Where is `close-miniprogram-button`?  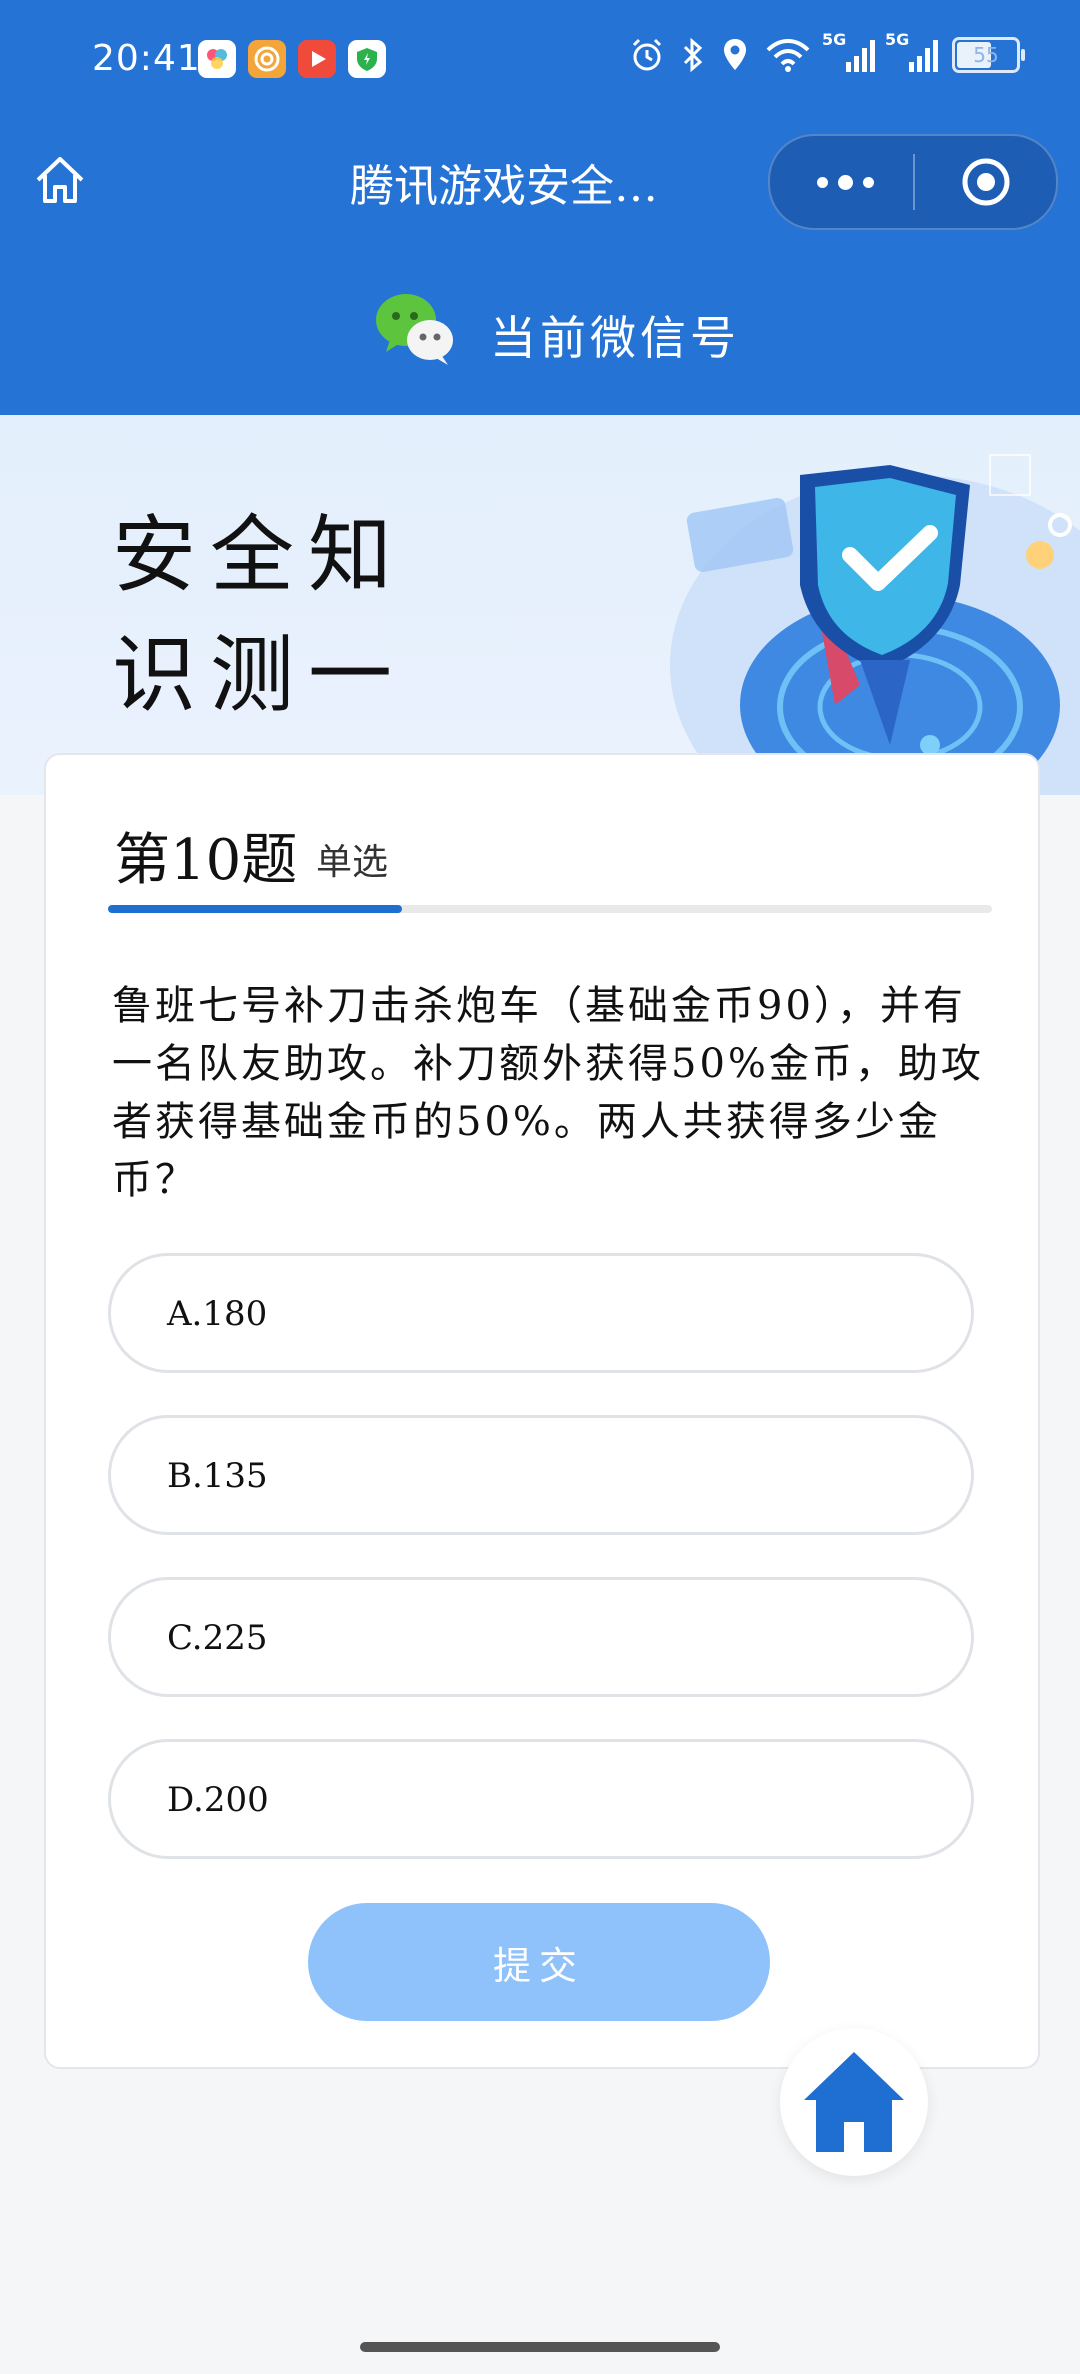 close-miniprogram-button is located at coordinates (986, 182).